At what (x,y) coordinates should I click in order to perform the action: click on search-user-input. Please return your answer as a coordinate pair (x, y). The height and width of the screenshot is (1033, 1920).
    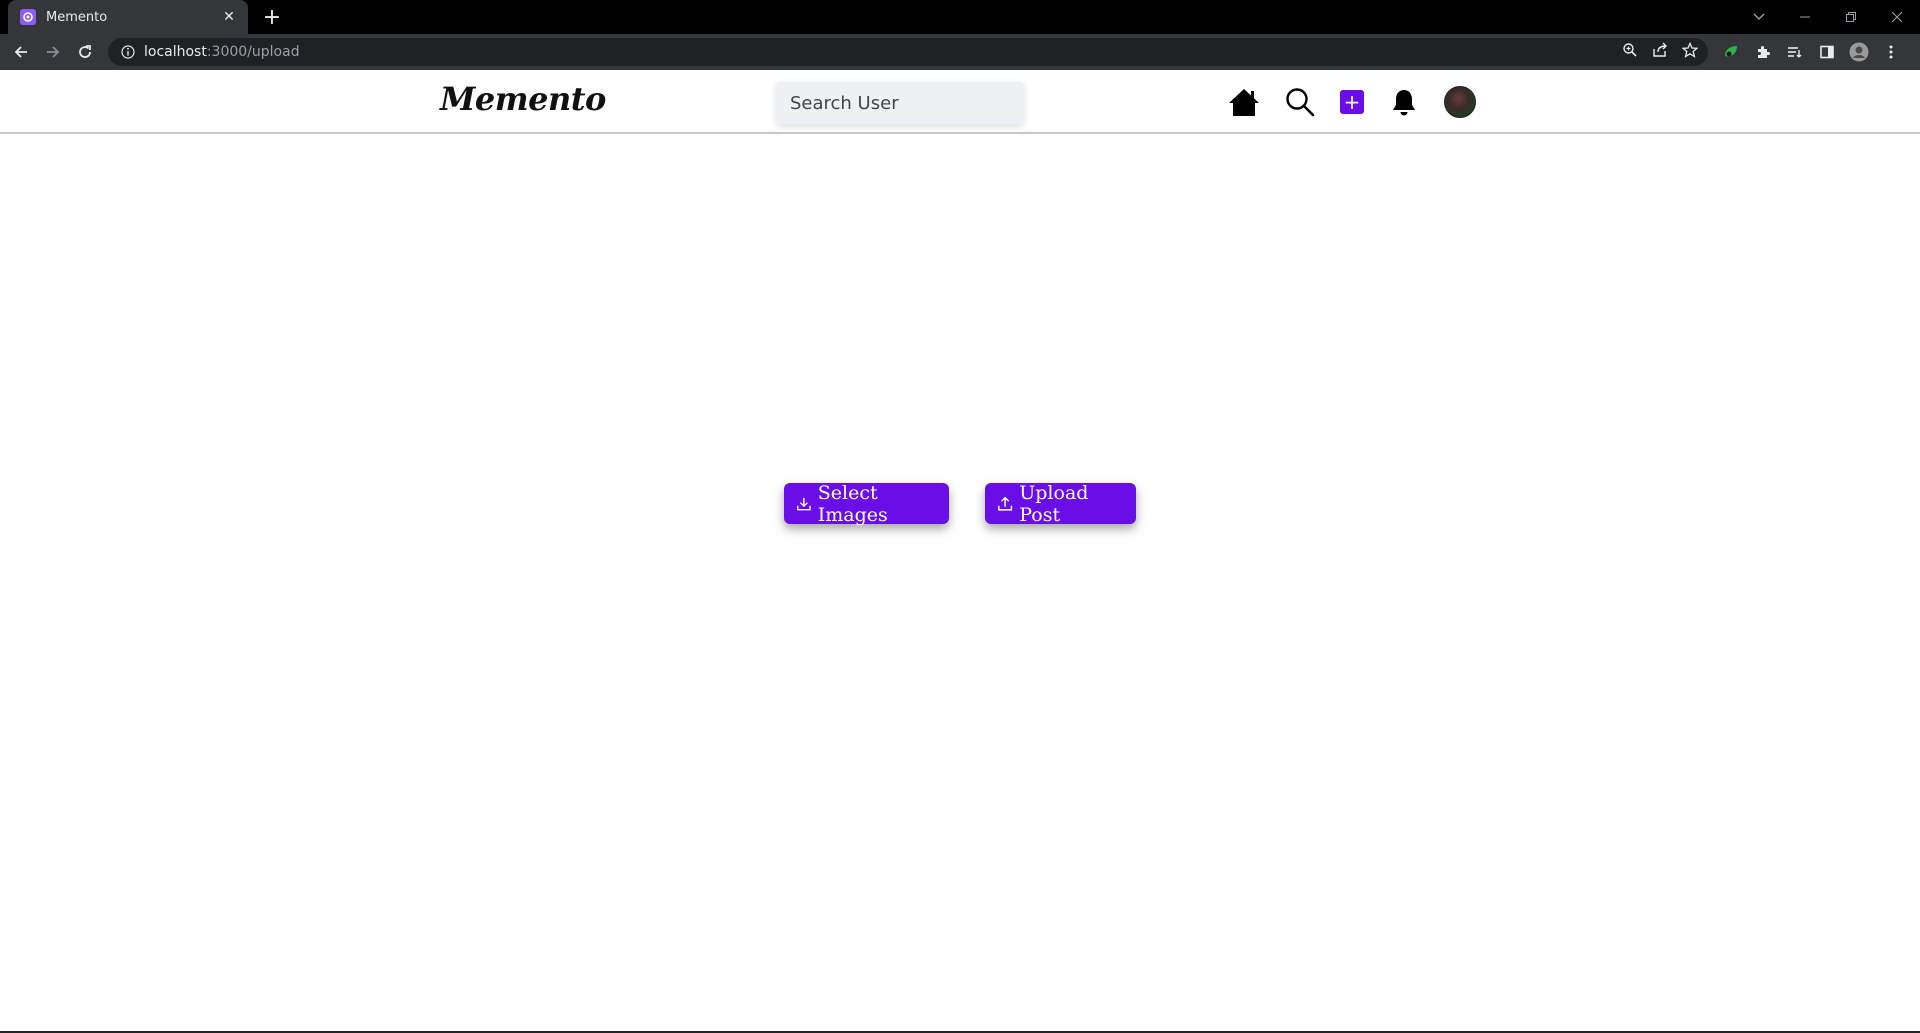
    Looking at the image, I should click on (900, 103).